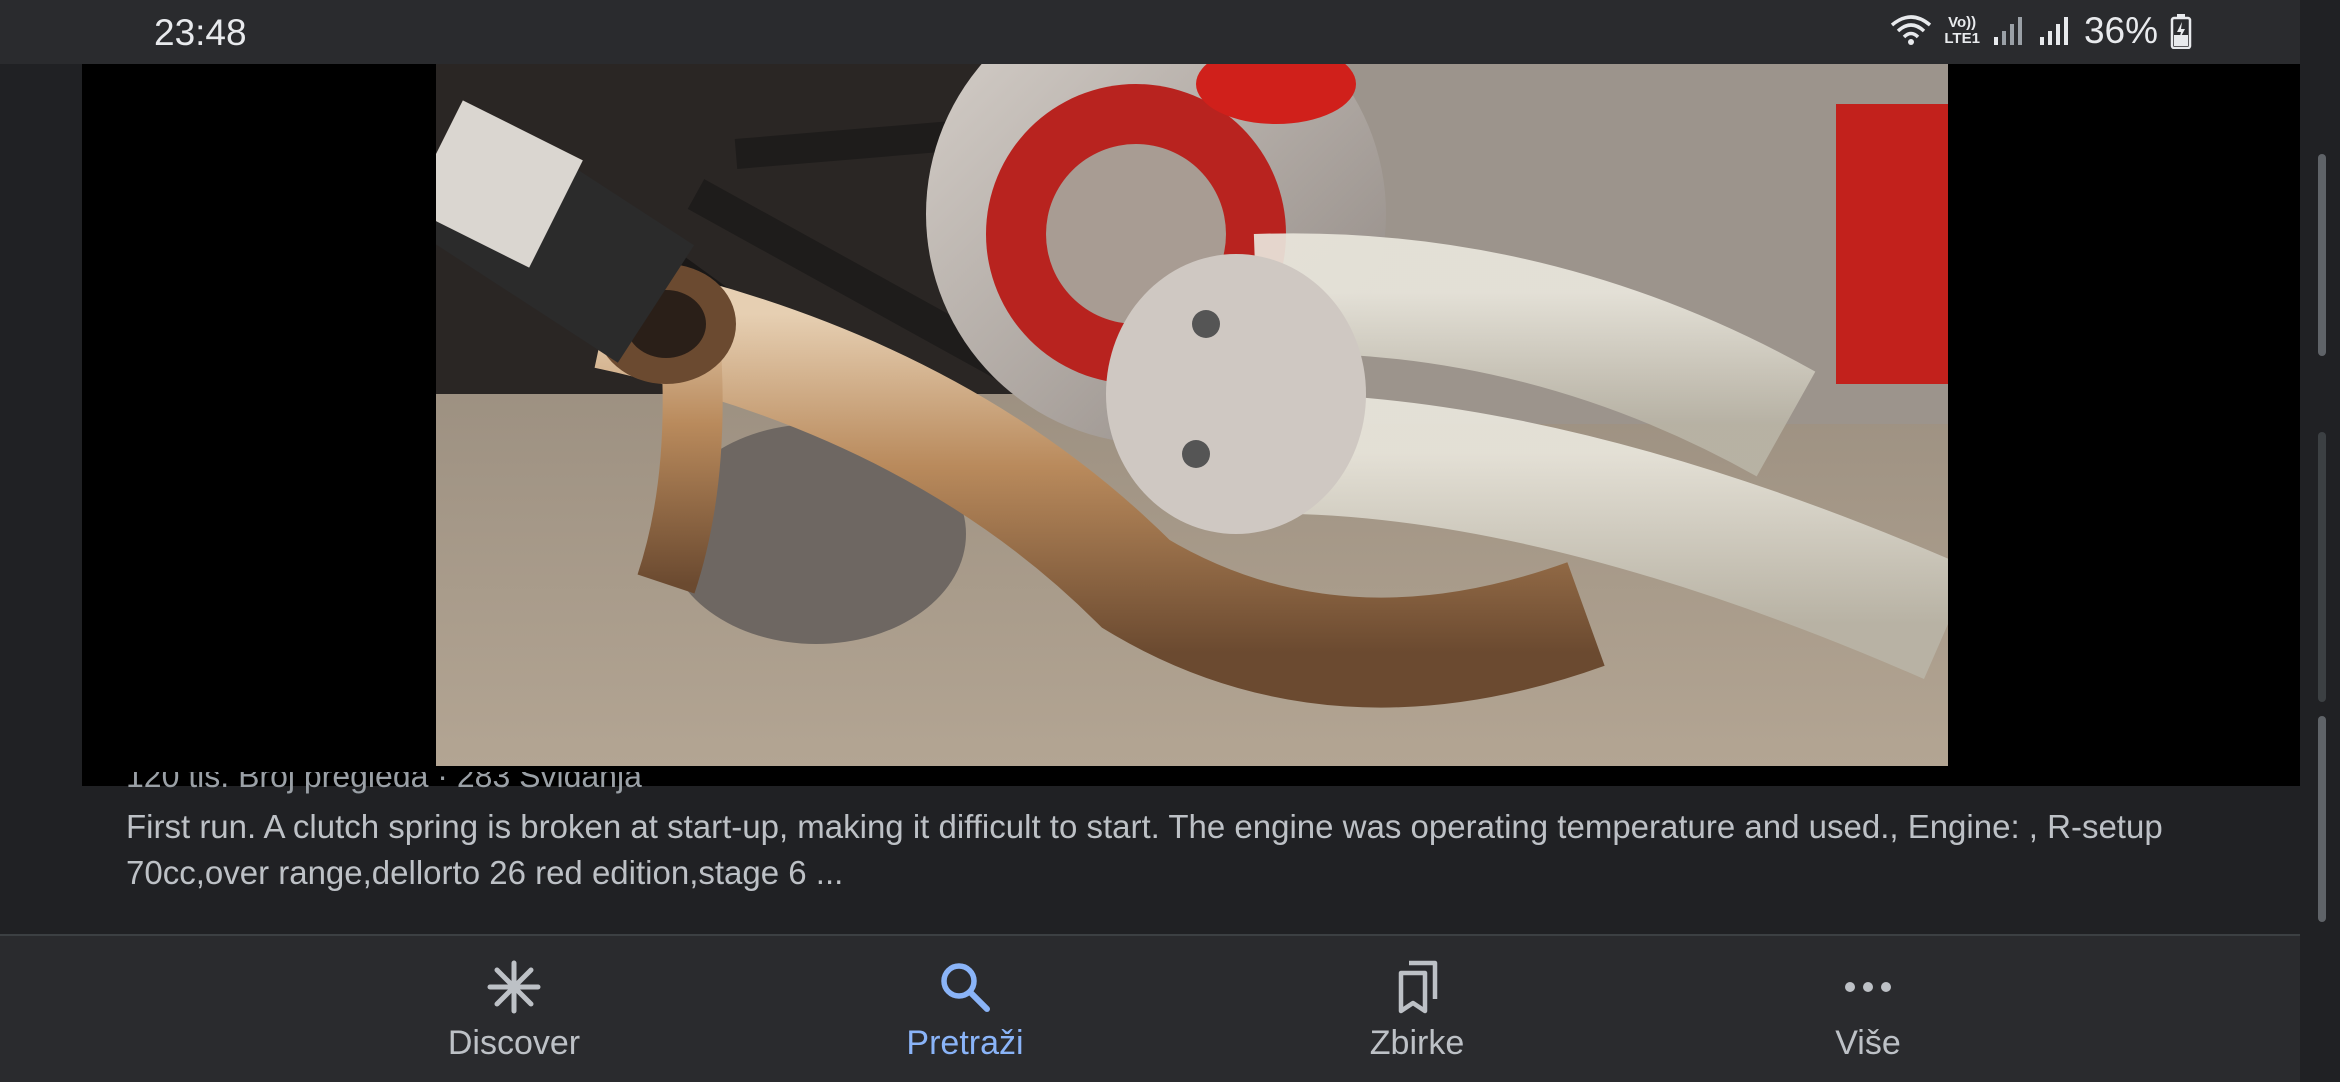  Describe the element at coordinates (2181, 31) in the screenshot. I see `battery-charging-icon` at that location.